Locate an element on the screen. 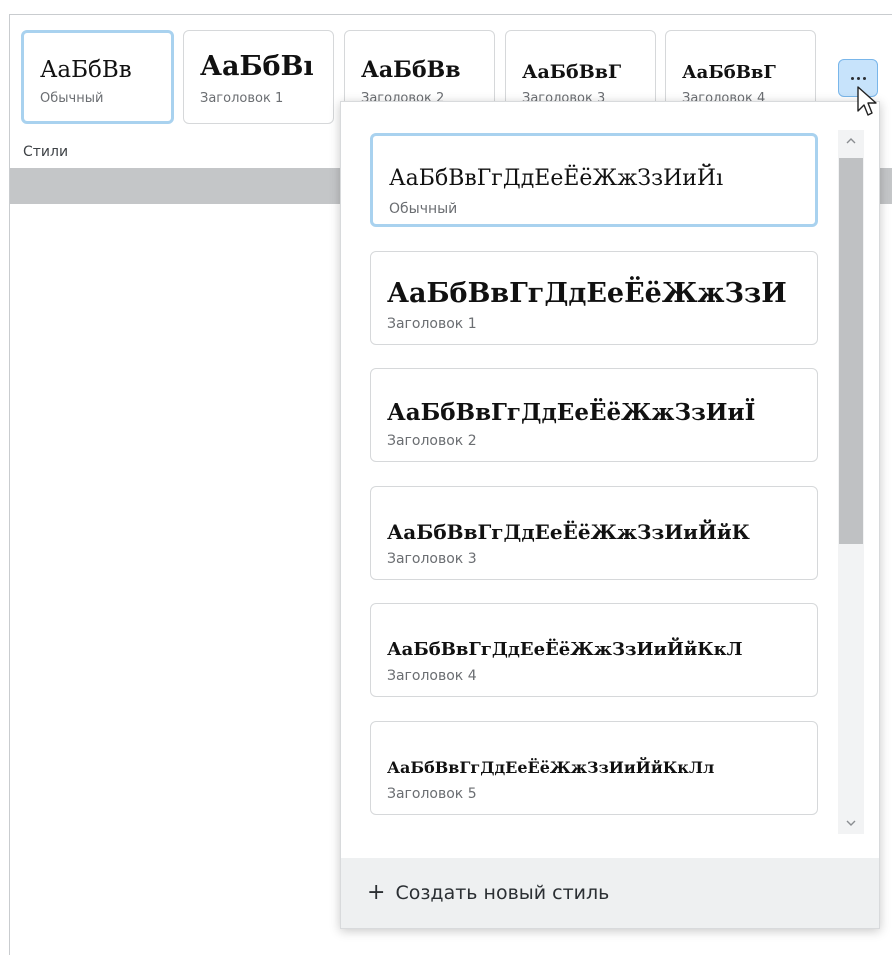  chevron-down-icon is located at coordinates (851, 823).